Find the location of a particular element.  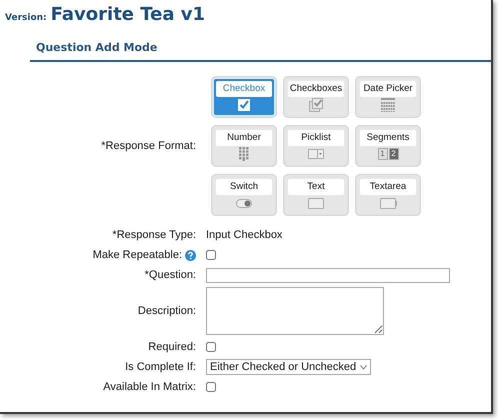

format-tile: Textarea is located at coordinates (388, 195).